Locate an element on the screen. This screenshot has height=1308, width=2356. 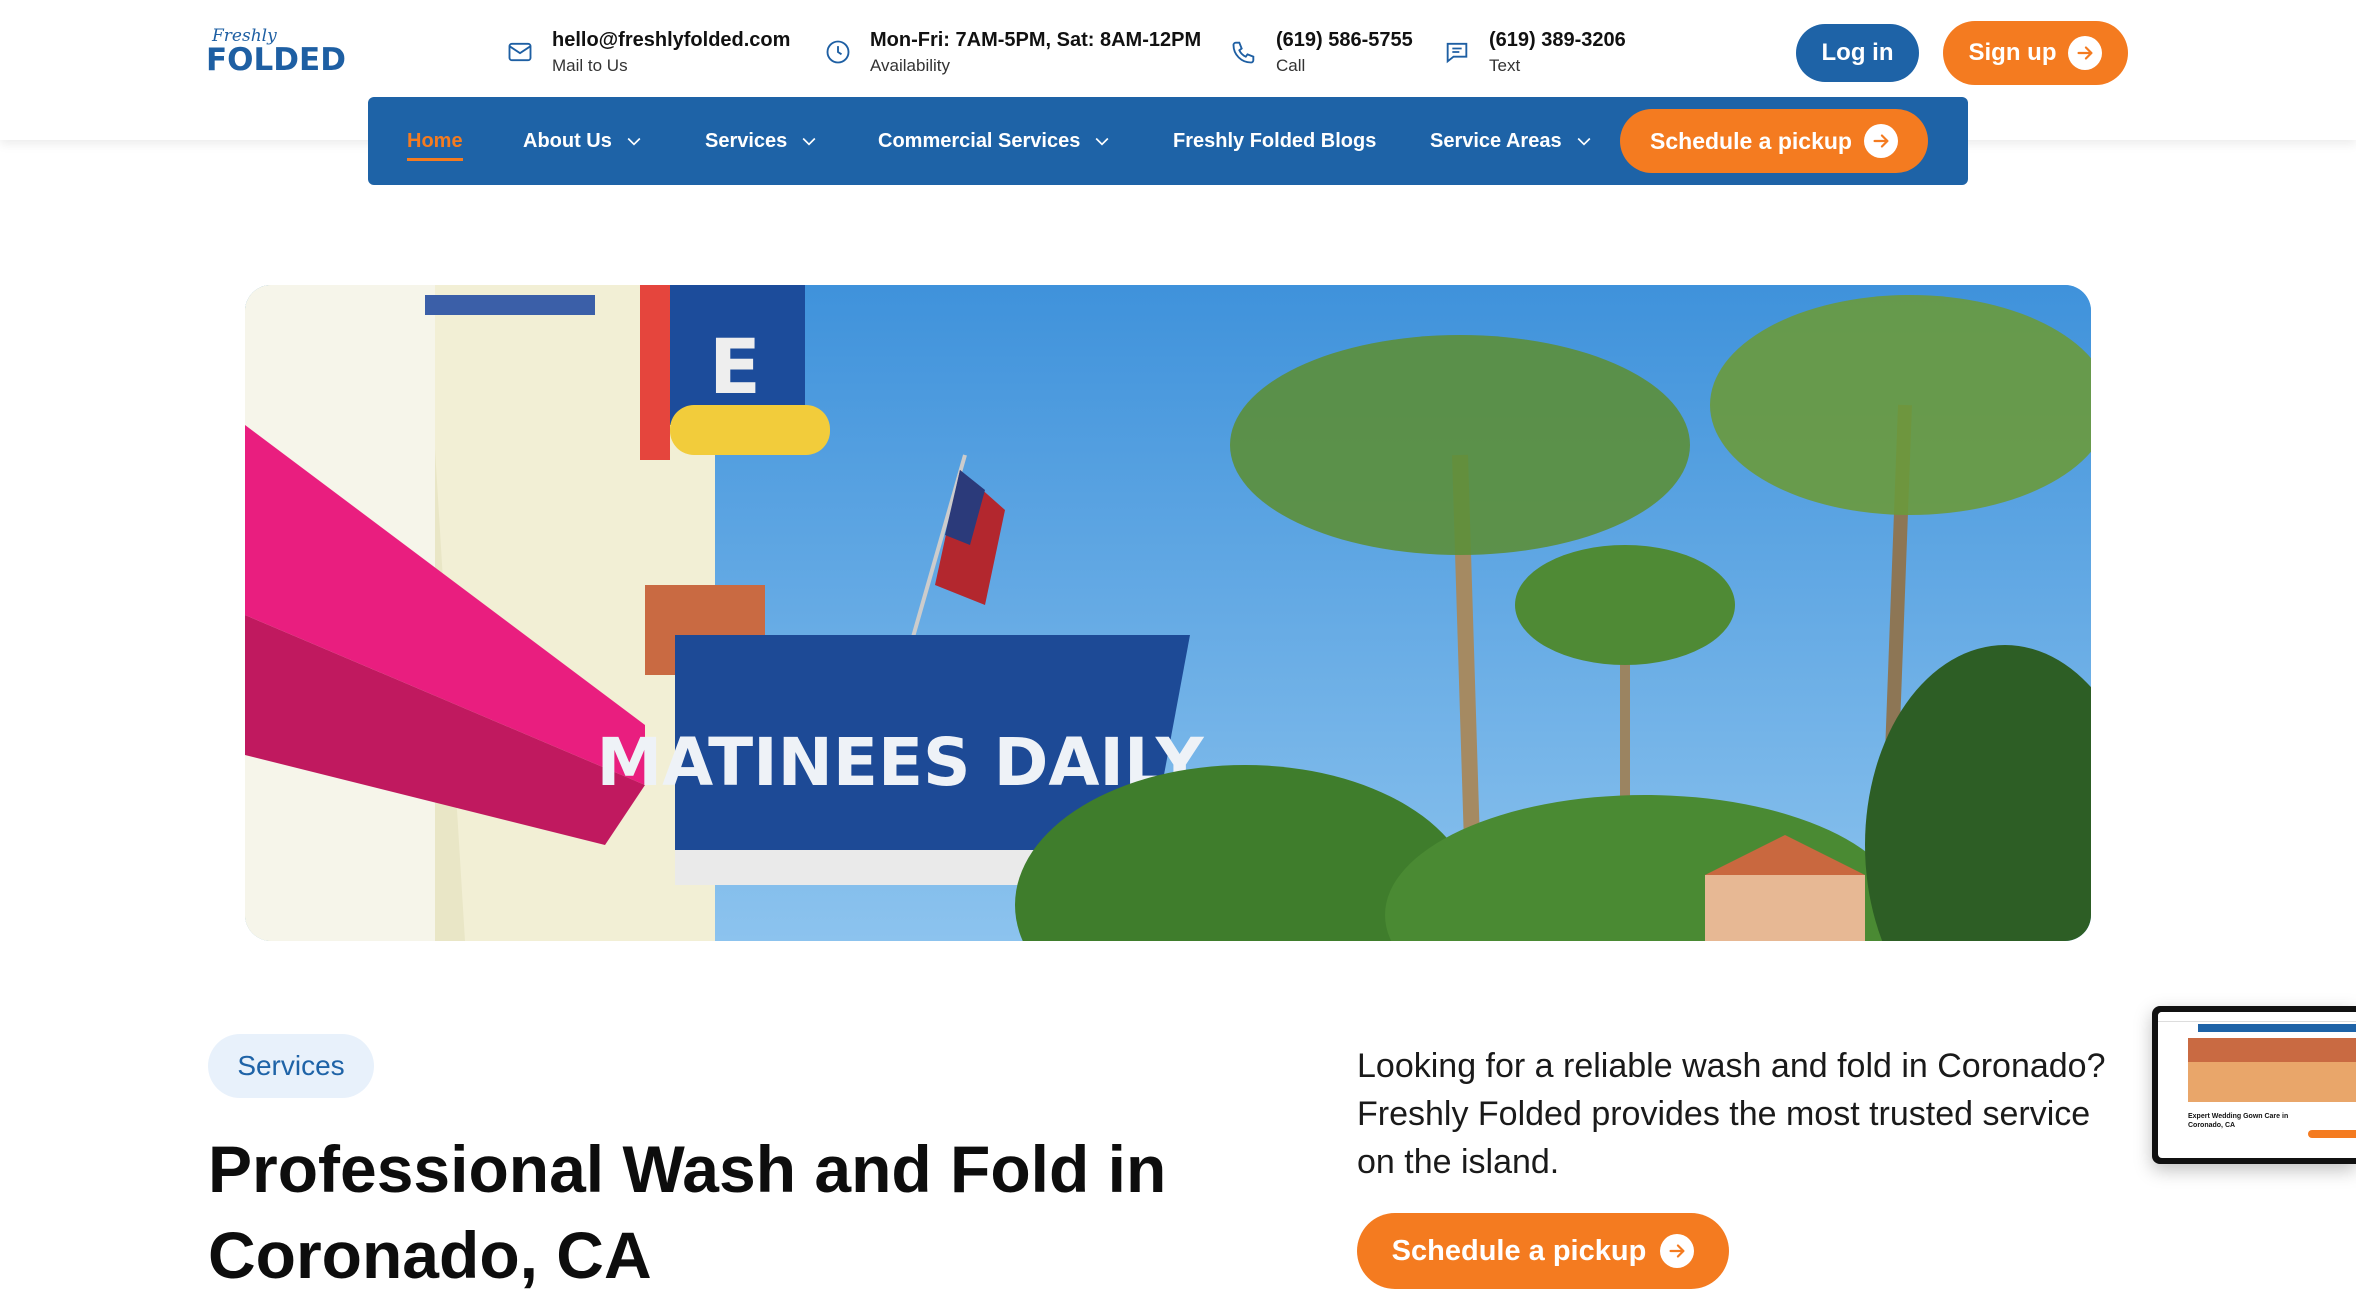
login-button-label: Log in is located at coordinates (1857, 52).